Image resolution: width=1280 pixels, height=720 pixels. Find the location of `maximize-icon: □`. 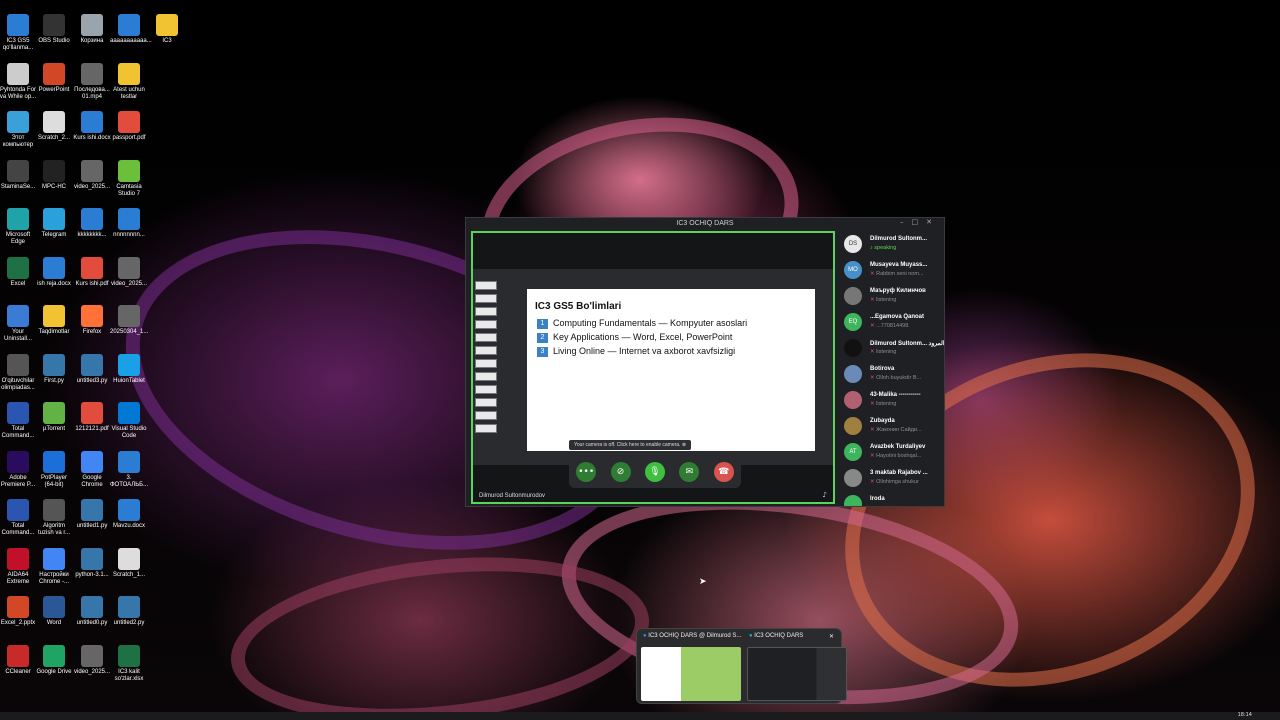

maximize-icon: □ is located at coordinates (919, 222).